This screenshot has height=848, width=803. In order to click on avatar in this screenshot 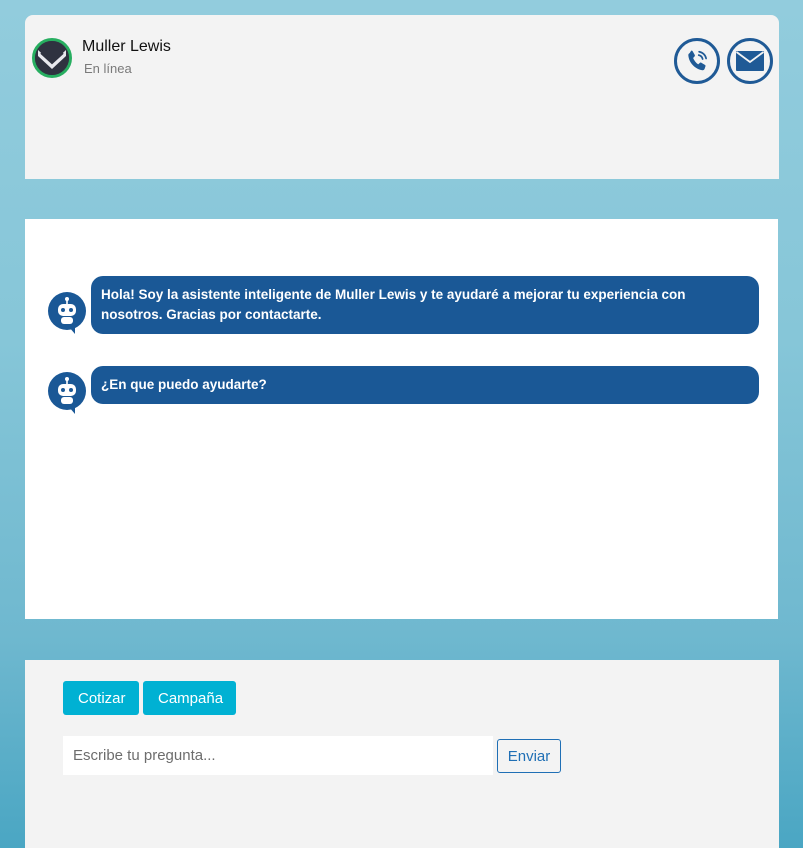, I will do `click(52, 58)`.